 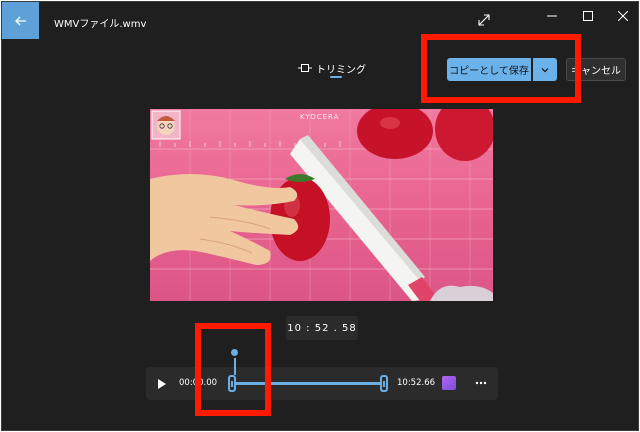 I want to click on play-icon, so click(x=162, y=383).